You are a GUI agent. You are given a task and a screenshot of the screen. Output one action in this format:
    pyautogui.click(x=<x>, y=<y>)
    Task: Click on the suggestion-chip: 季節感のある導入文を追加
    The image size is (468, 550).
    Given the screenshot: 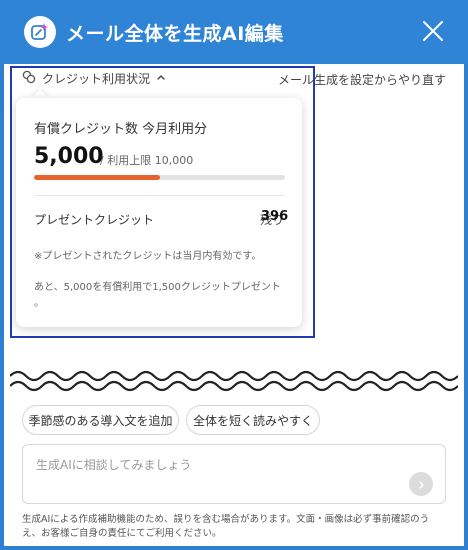 What is the action you would take?
    pyautogui.click(x=100, y=420)
    